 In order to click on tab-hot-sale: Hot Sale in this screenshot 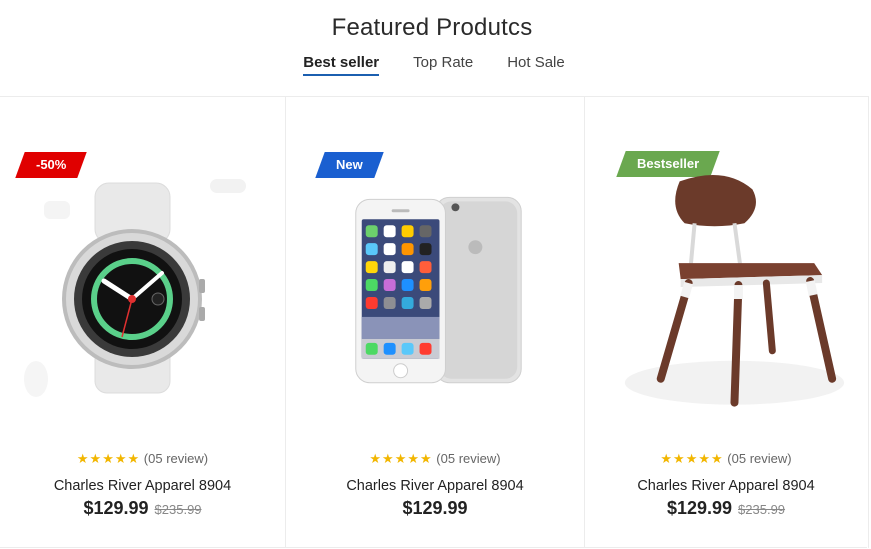, I will do `click(536, 65)`.